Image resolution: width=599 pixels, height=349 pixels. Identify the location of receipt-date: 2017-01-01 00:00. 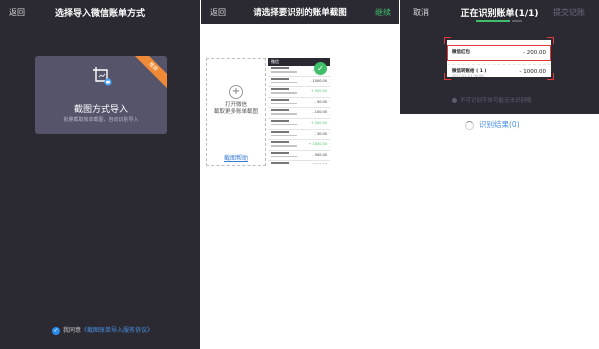
(468, 76).